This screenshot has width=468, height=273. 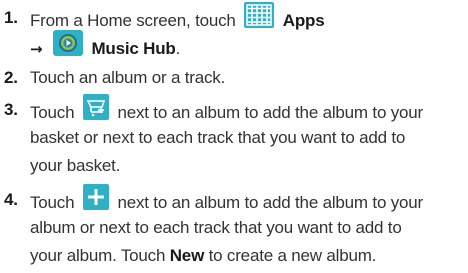 What do you see at coordinates (178, 48) in the screenshot?
I see `step-text: .` at bounding box center [178, 48].